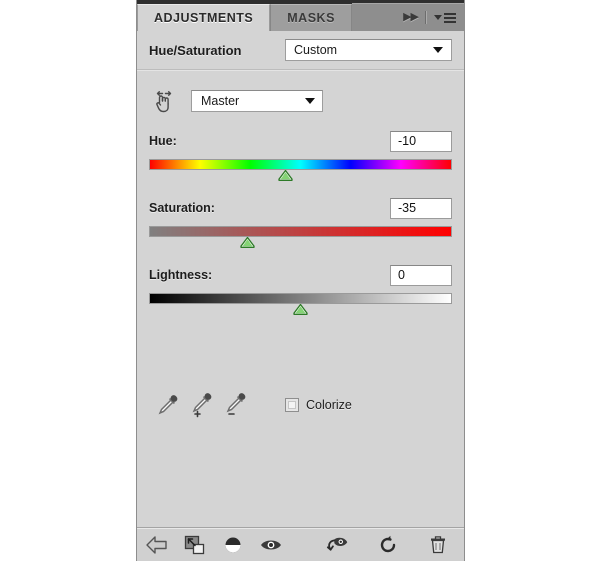 The height and width of the screenshot is (561, 600). I want to click on lightness-slider-thumb, so click(300, 309).